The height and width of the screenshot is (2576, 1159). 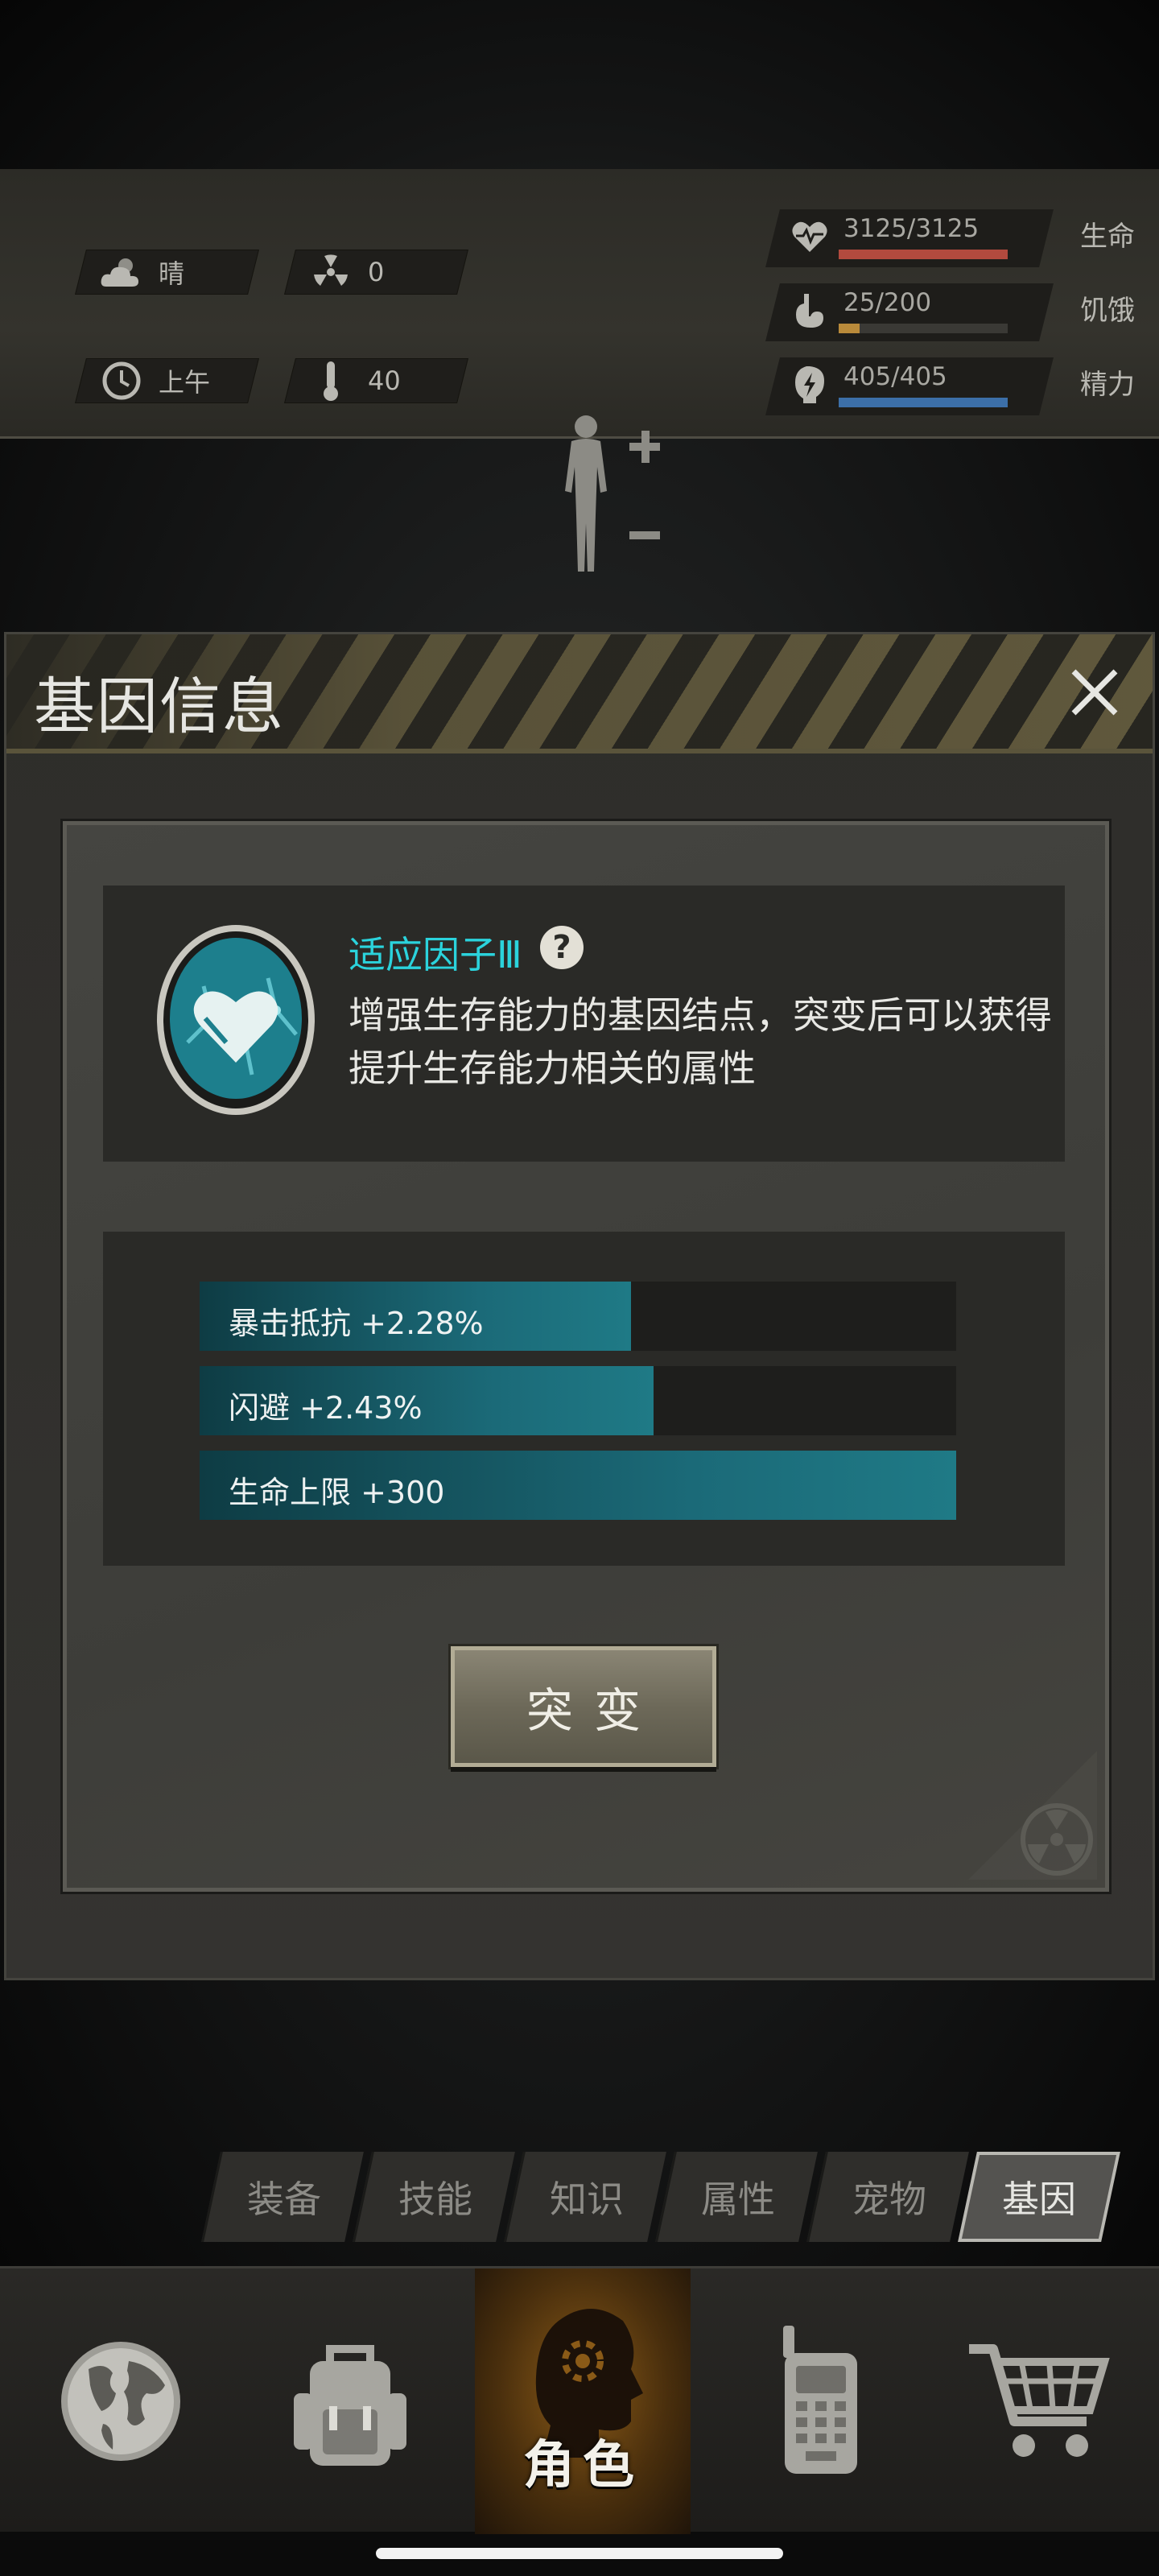 I want to click on vital-hunger: 25/200 饥饿, so click(x=950, y=312).